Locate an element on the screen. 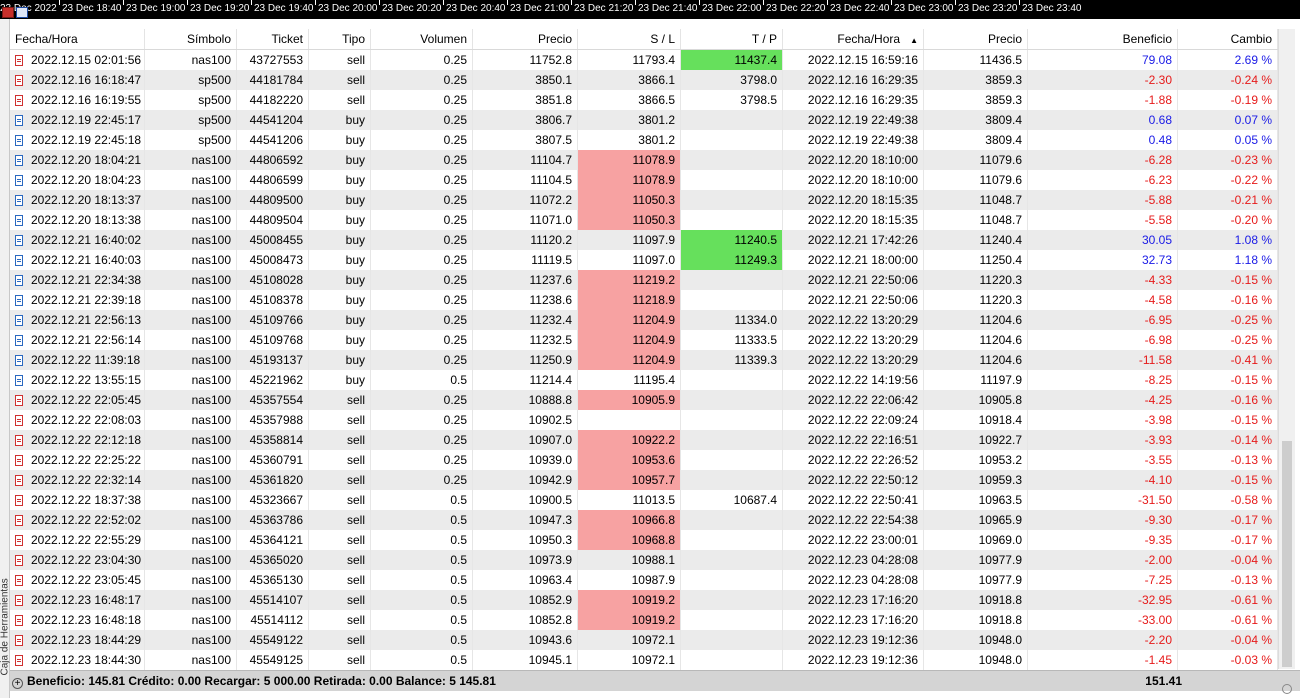 This screenshot has width=1300, height=698. cell-profit: -4.25 is located at coordinates (1103, 400).